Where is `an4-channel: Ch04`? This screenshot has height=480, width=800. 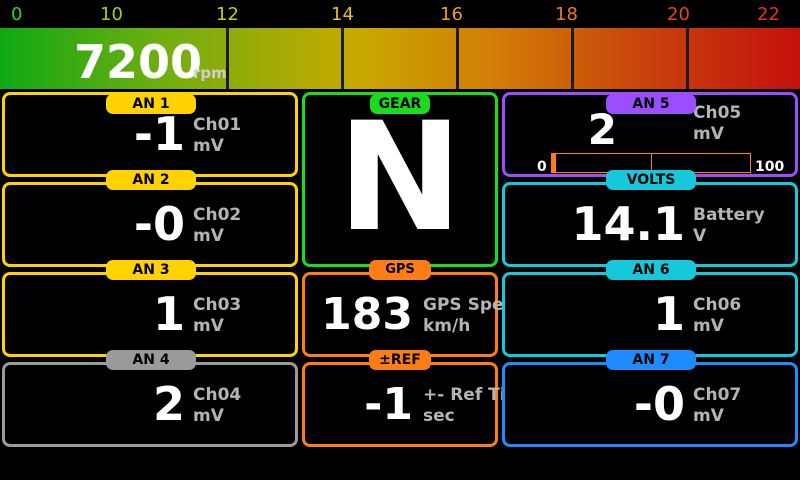
an4-channel: Ch04 is located at coordinates (217, 395).